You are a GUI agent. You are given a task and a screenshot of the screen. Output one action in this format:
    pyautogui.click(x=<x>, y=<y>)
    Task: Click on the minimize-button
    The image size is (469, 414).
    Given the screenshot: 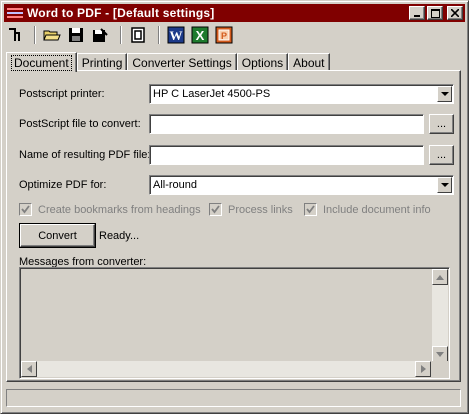 What is the action you would take?
    pyautogui.click(x=417, y=13)
    